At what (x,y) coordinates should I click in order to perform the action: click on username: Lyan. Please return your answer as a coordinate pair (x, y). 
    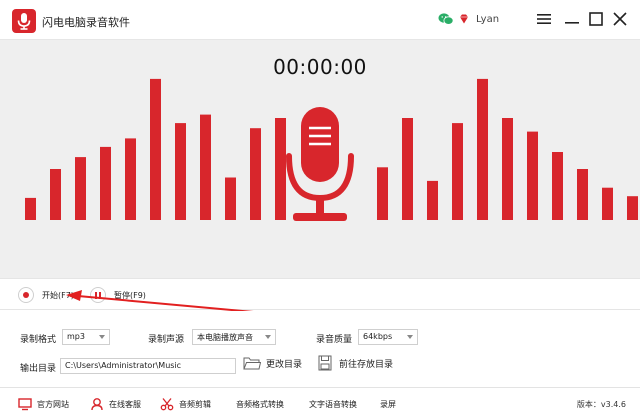
    Looking at the image, I should click on (488, 19).